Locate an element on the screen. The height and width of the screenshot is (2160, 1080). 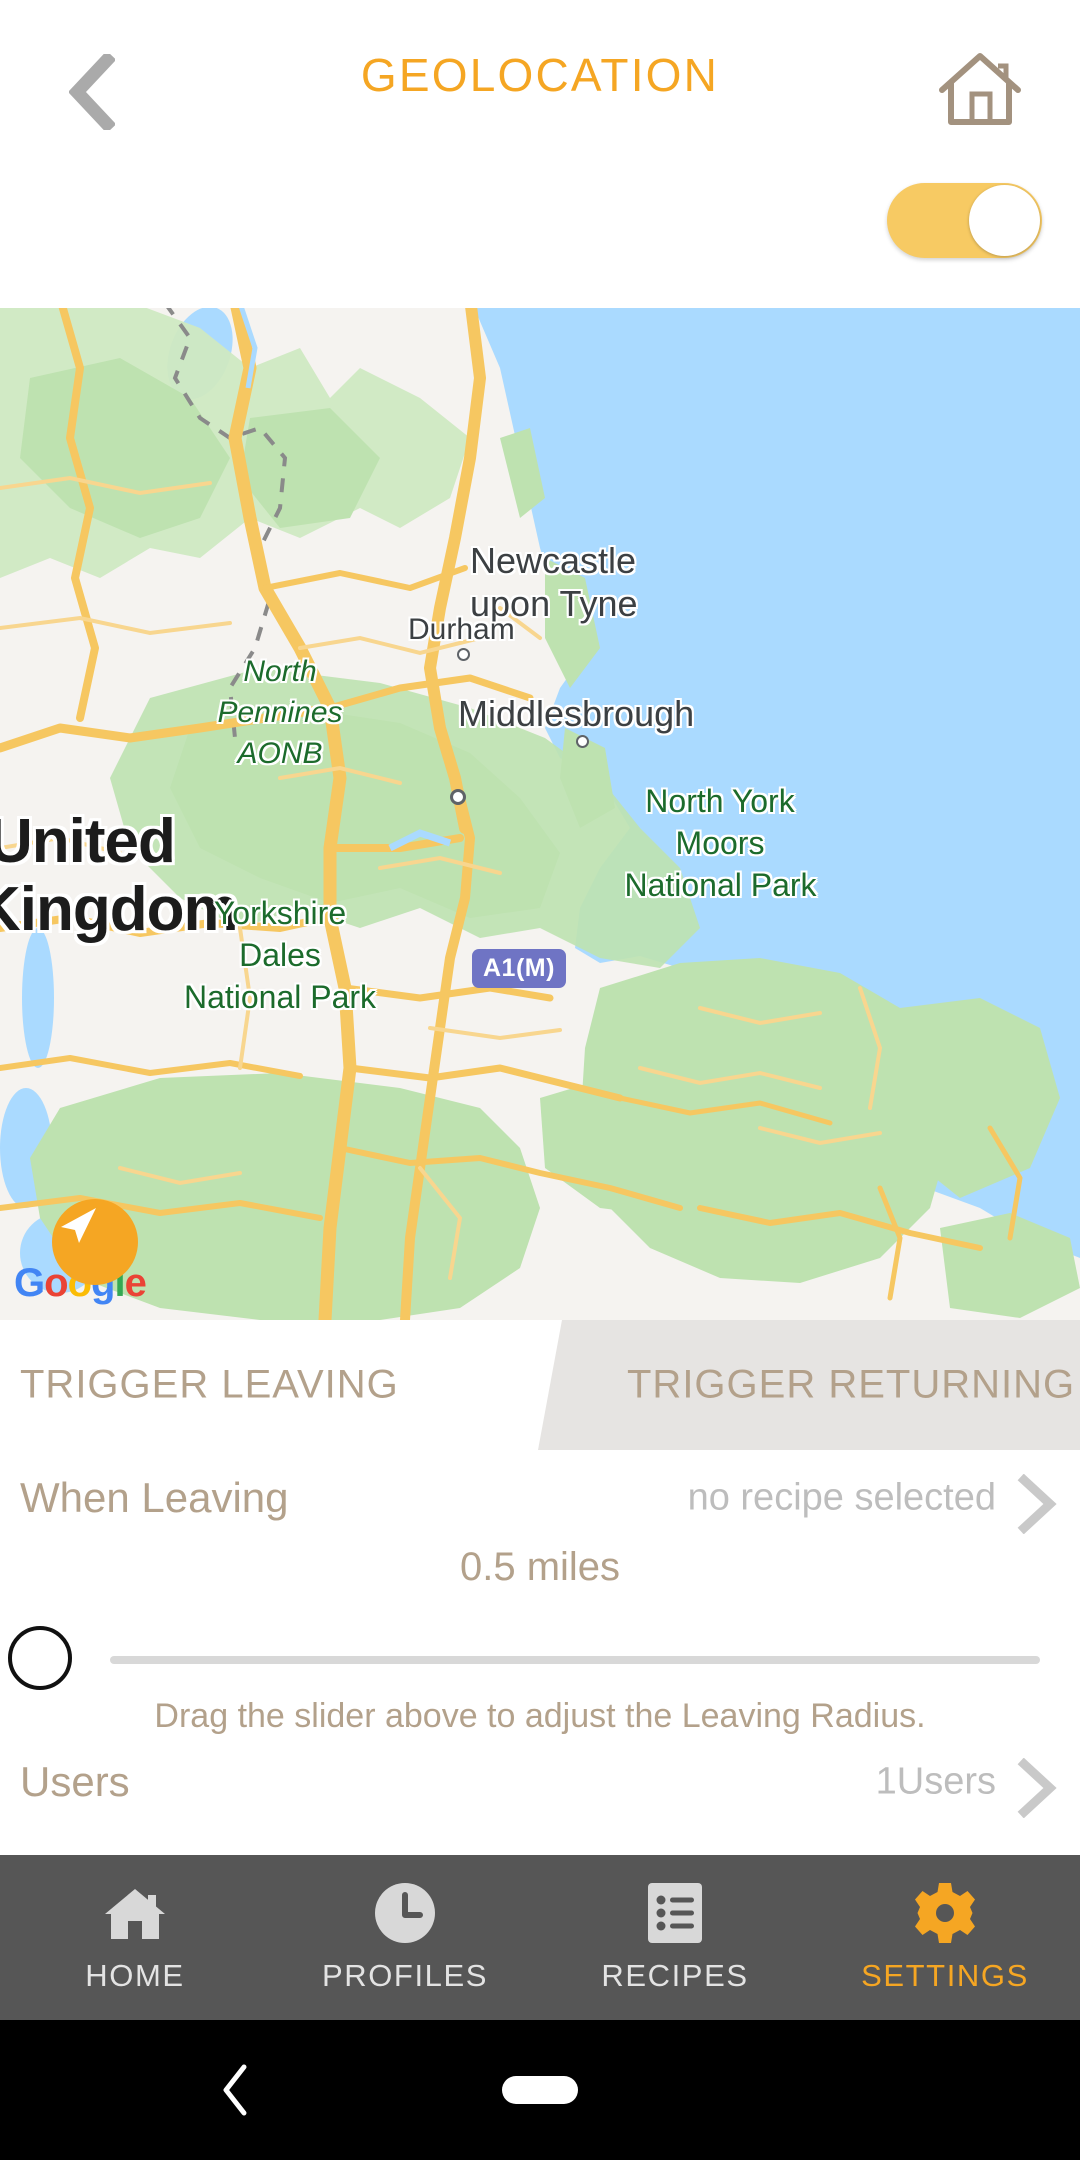
nav-item-profiles: PROFILES is located at coordinates (405, 1937).